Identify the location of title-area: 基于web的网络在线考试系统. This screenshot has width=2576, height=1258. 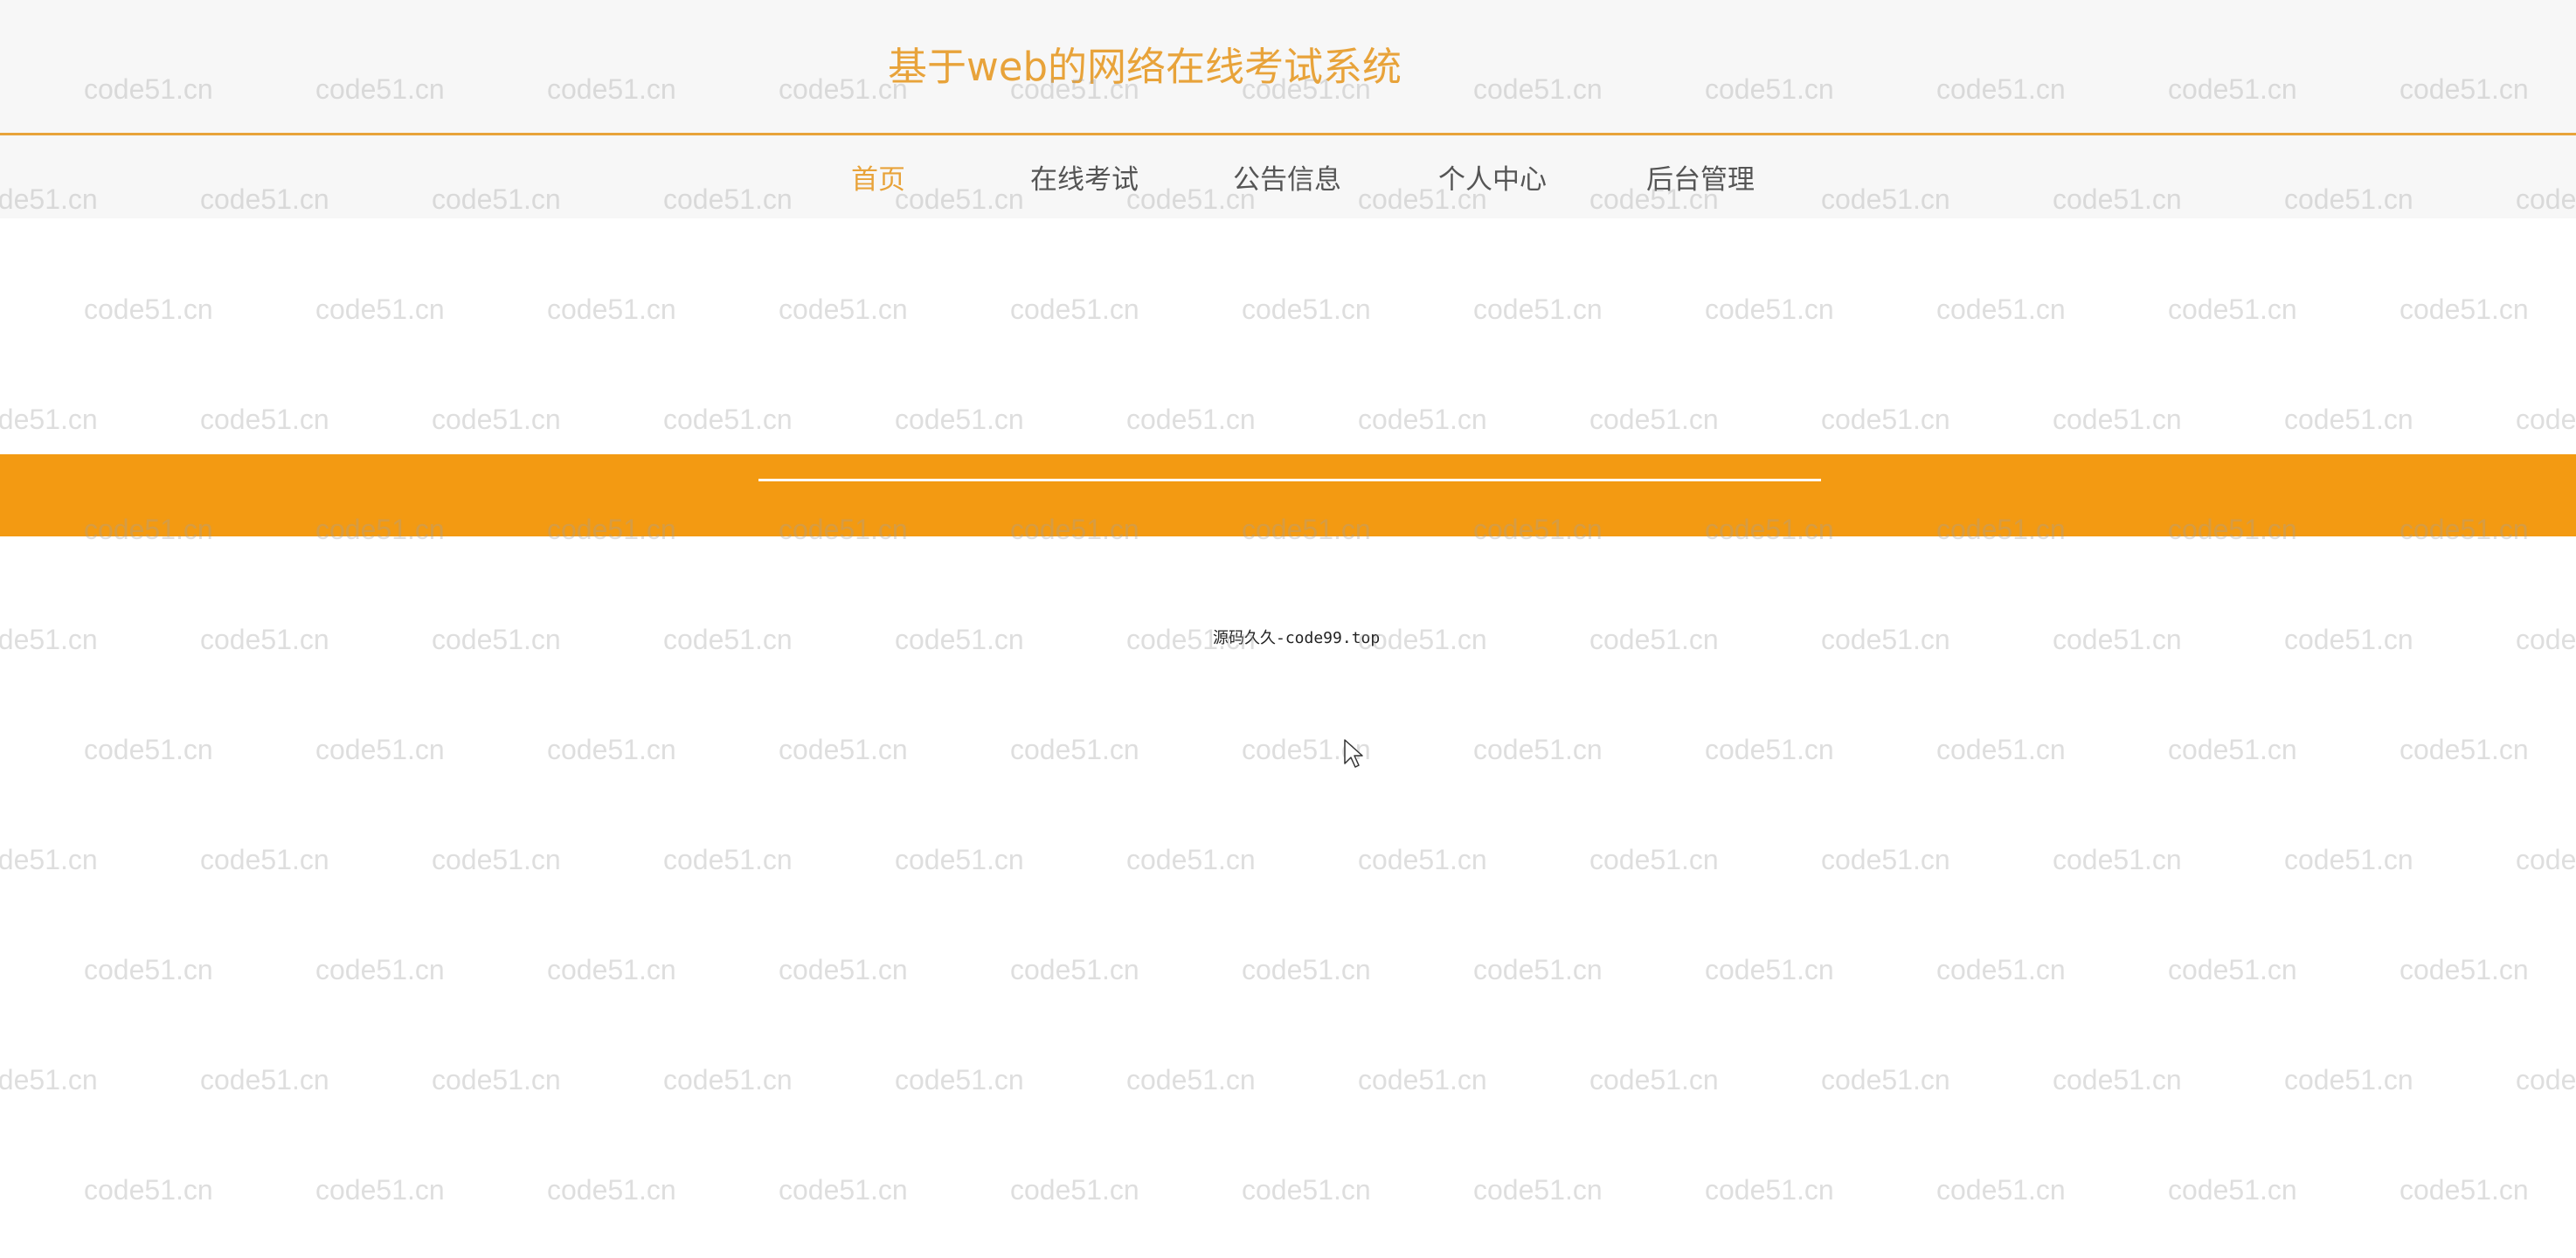
(1288, 67).